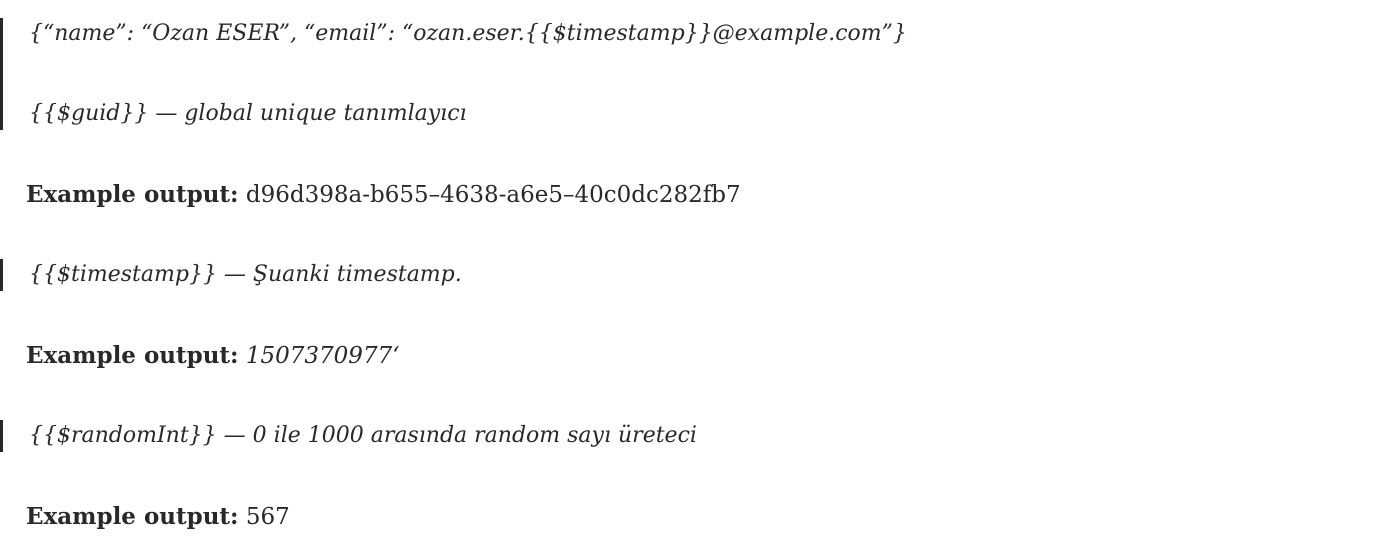 This screenshot has width=1384, height=547. I want to click on example-output-randomint: Example output: 567, so click(158, 517).